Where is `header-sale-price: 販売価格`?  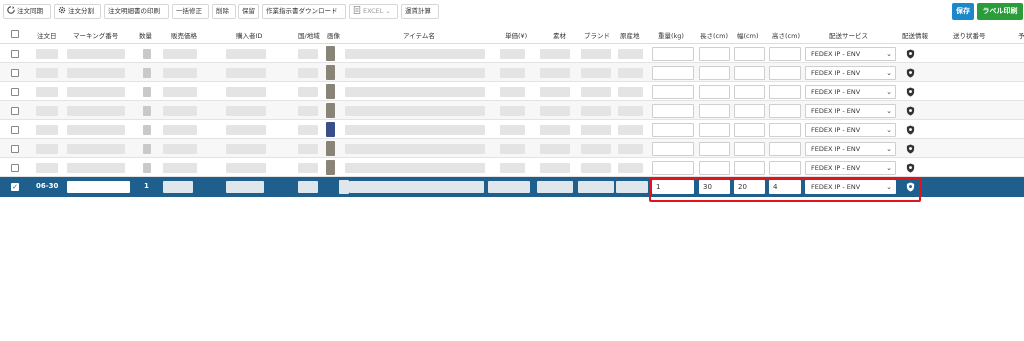
header-sale-price: 販売価格 is located at coordinates (184, 35).